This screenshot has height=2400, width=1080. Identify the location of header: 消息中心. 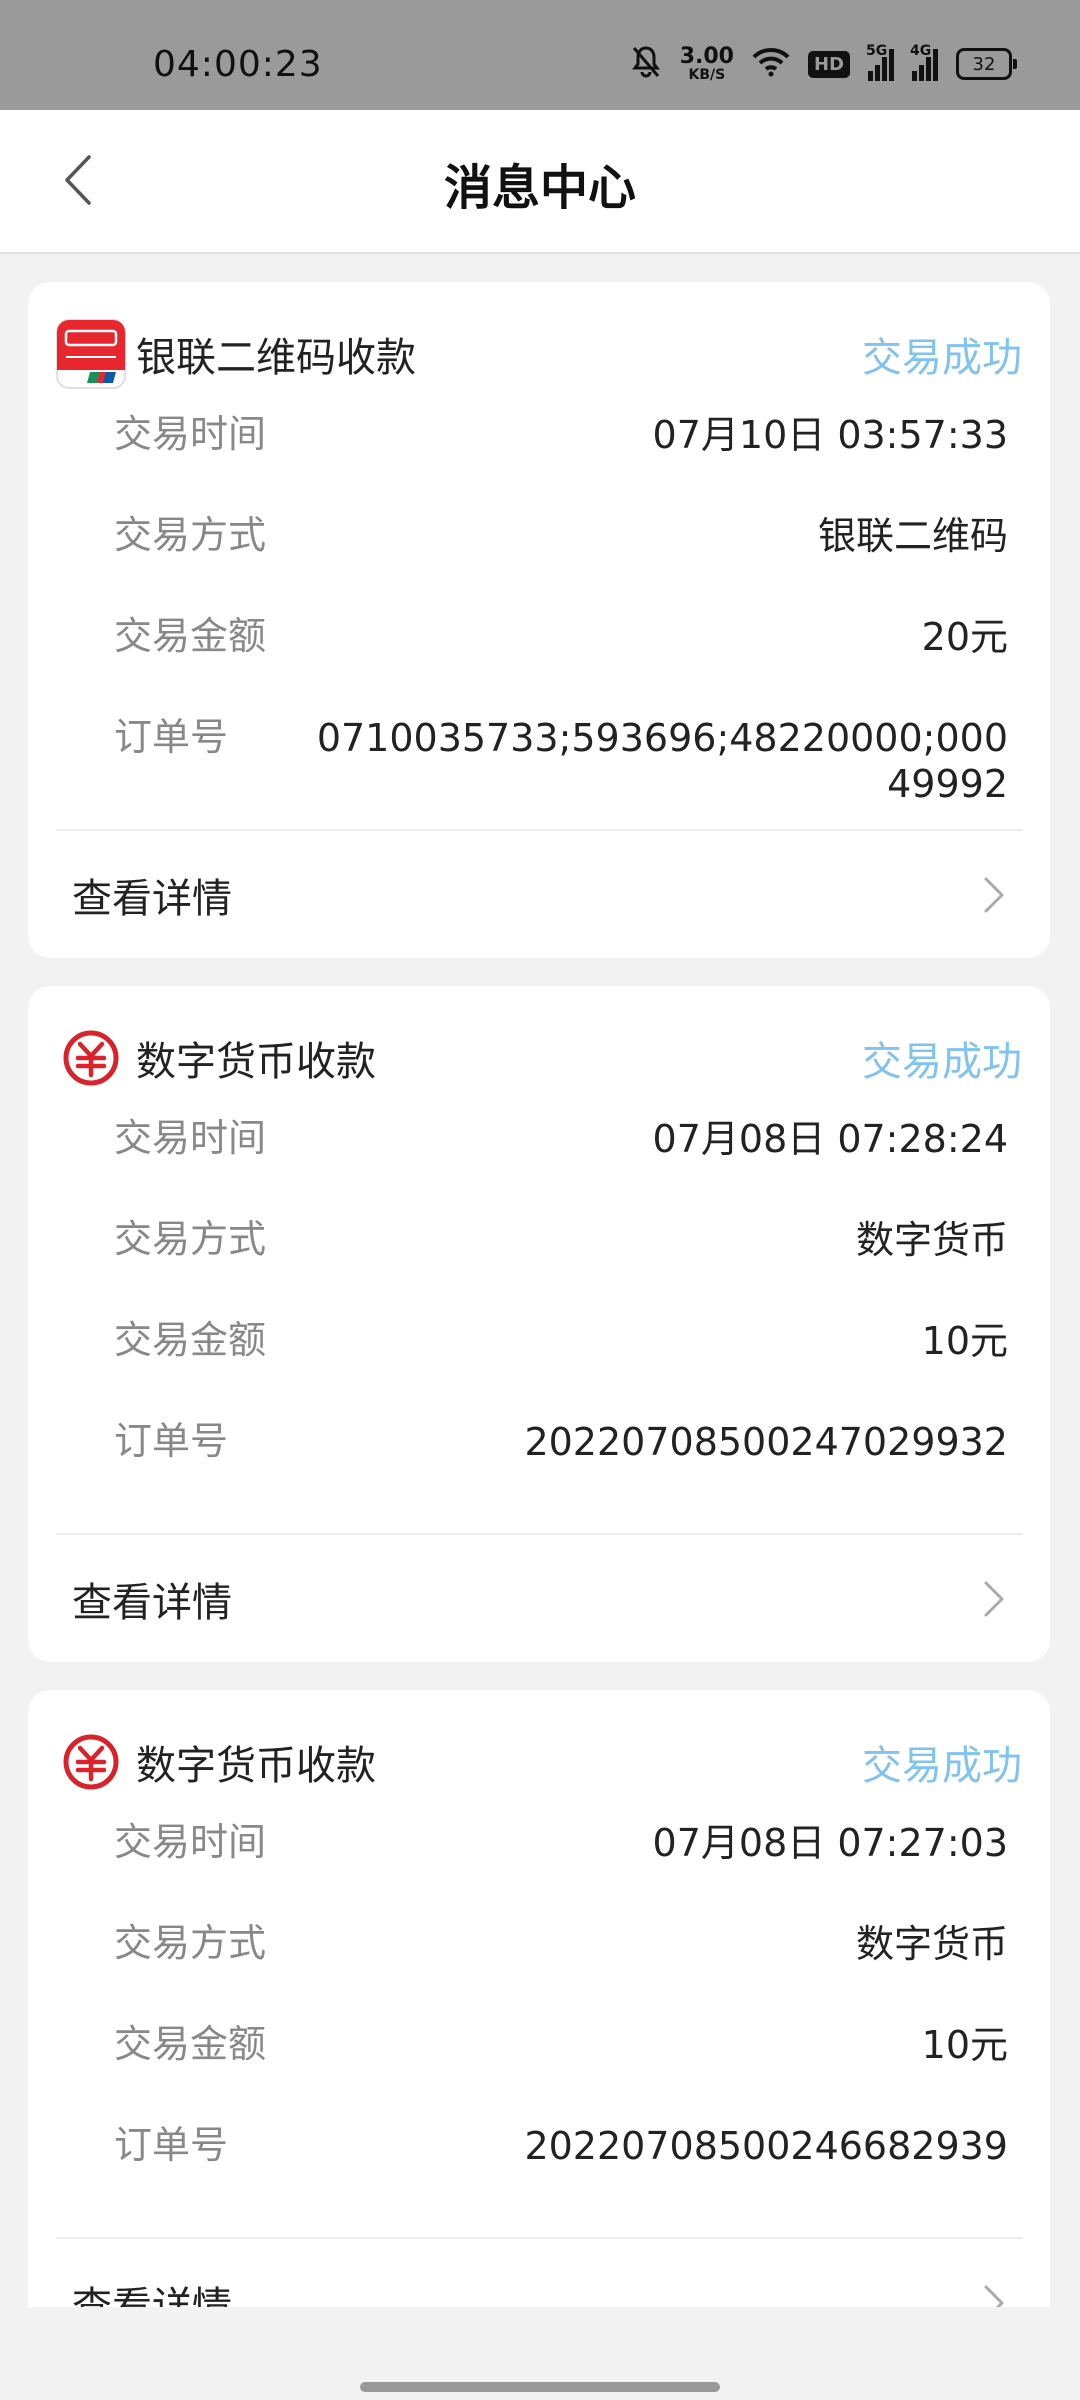
(540, 182).